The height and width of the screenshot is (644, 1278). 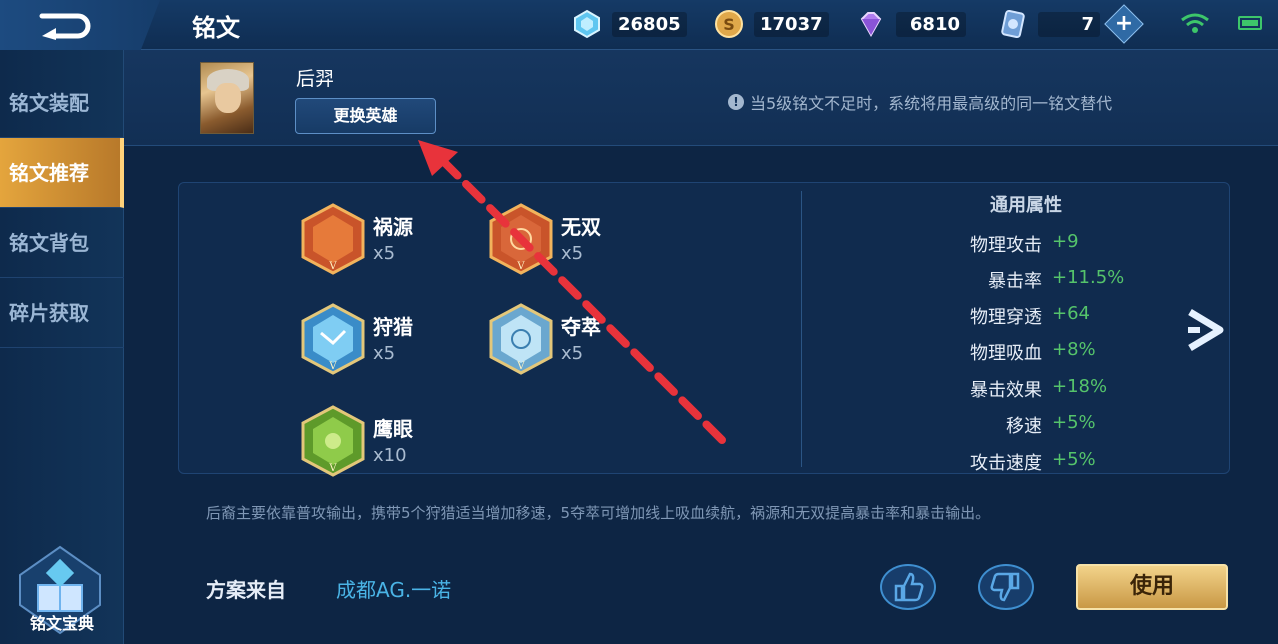 I want to click on sidebar-item-rune-equip: 铭文装配, so click(x=62, y=103).